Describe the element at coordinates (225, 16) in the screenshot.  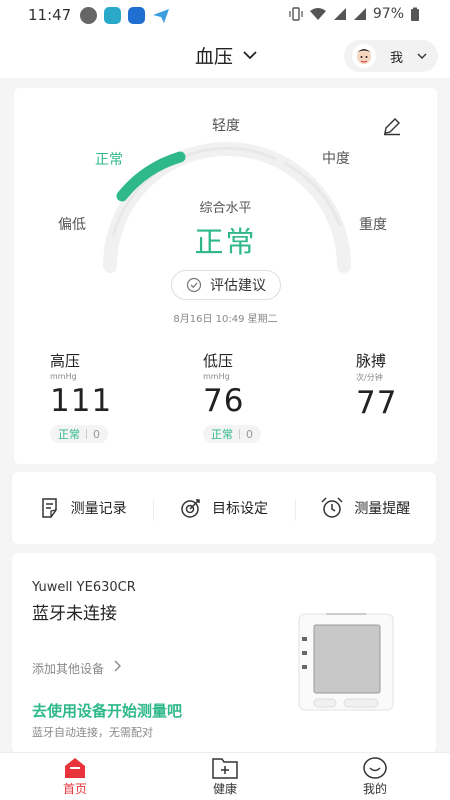
I see `status-bar: 11:47 97%` at that location.